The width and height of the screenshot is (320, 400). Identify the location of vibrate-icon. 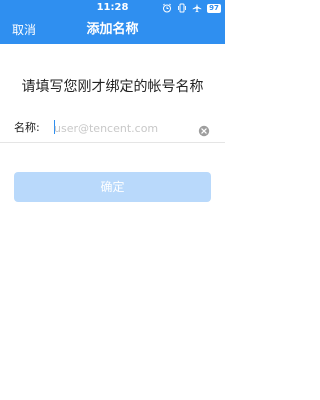
(182, 8).